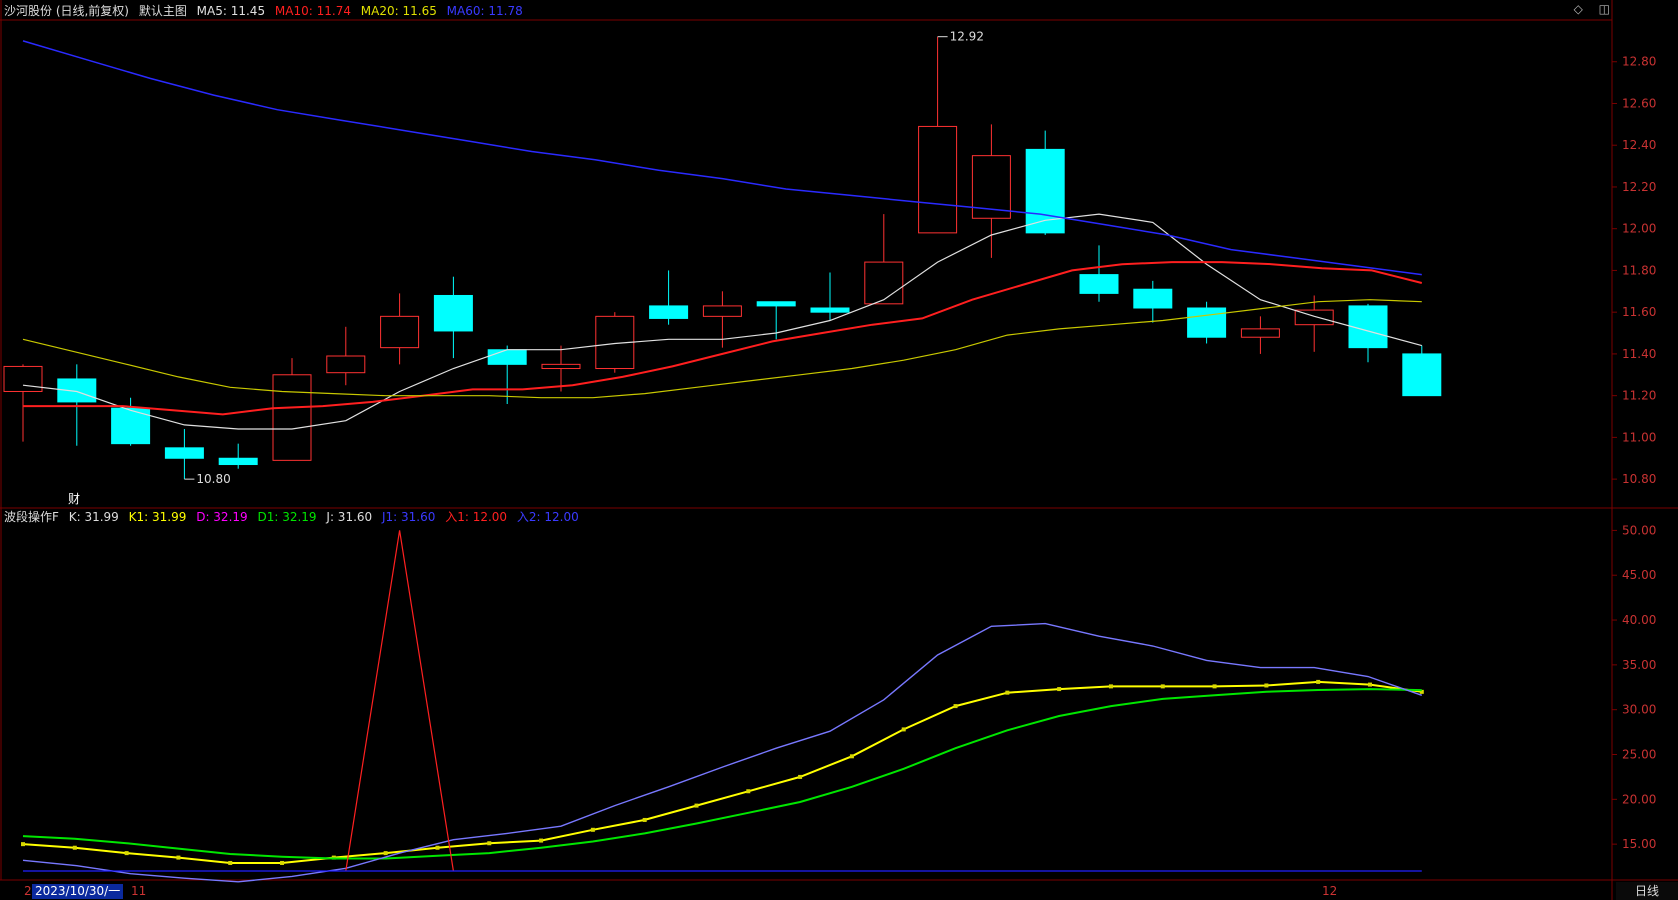 This screenshot has width=1678, height=900. What do you see at coordinates (547, 517) in the screenshot?
I see `in2-label: 入2: 12.00` at bounding box center [547, 517].